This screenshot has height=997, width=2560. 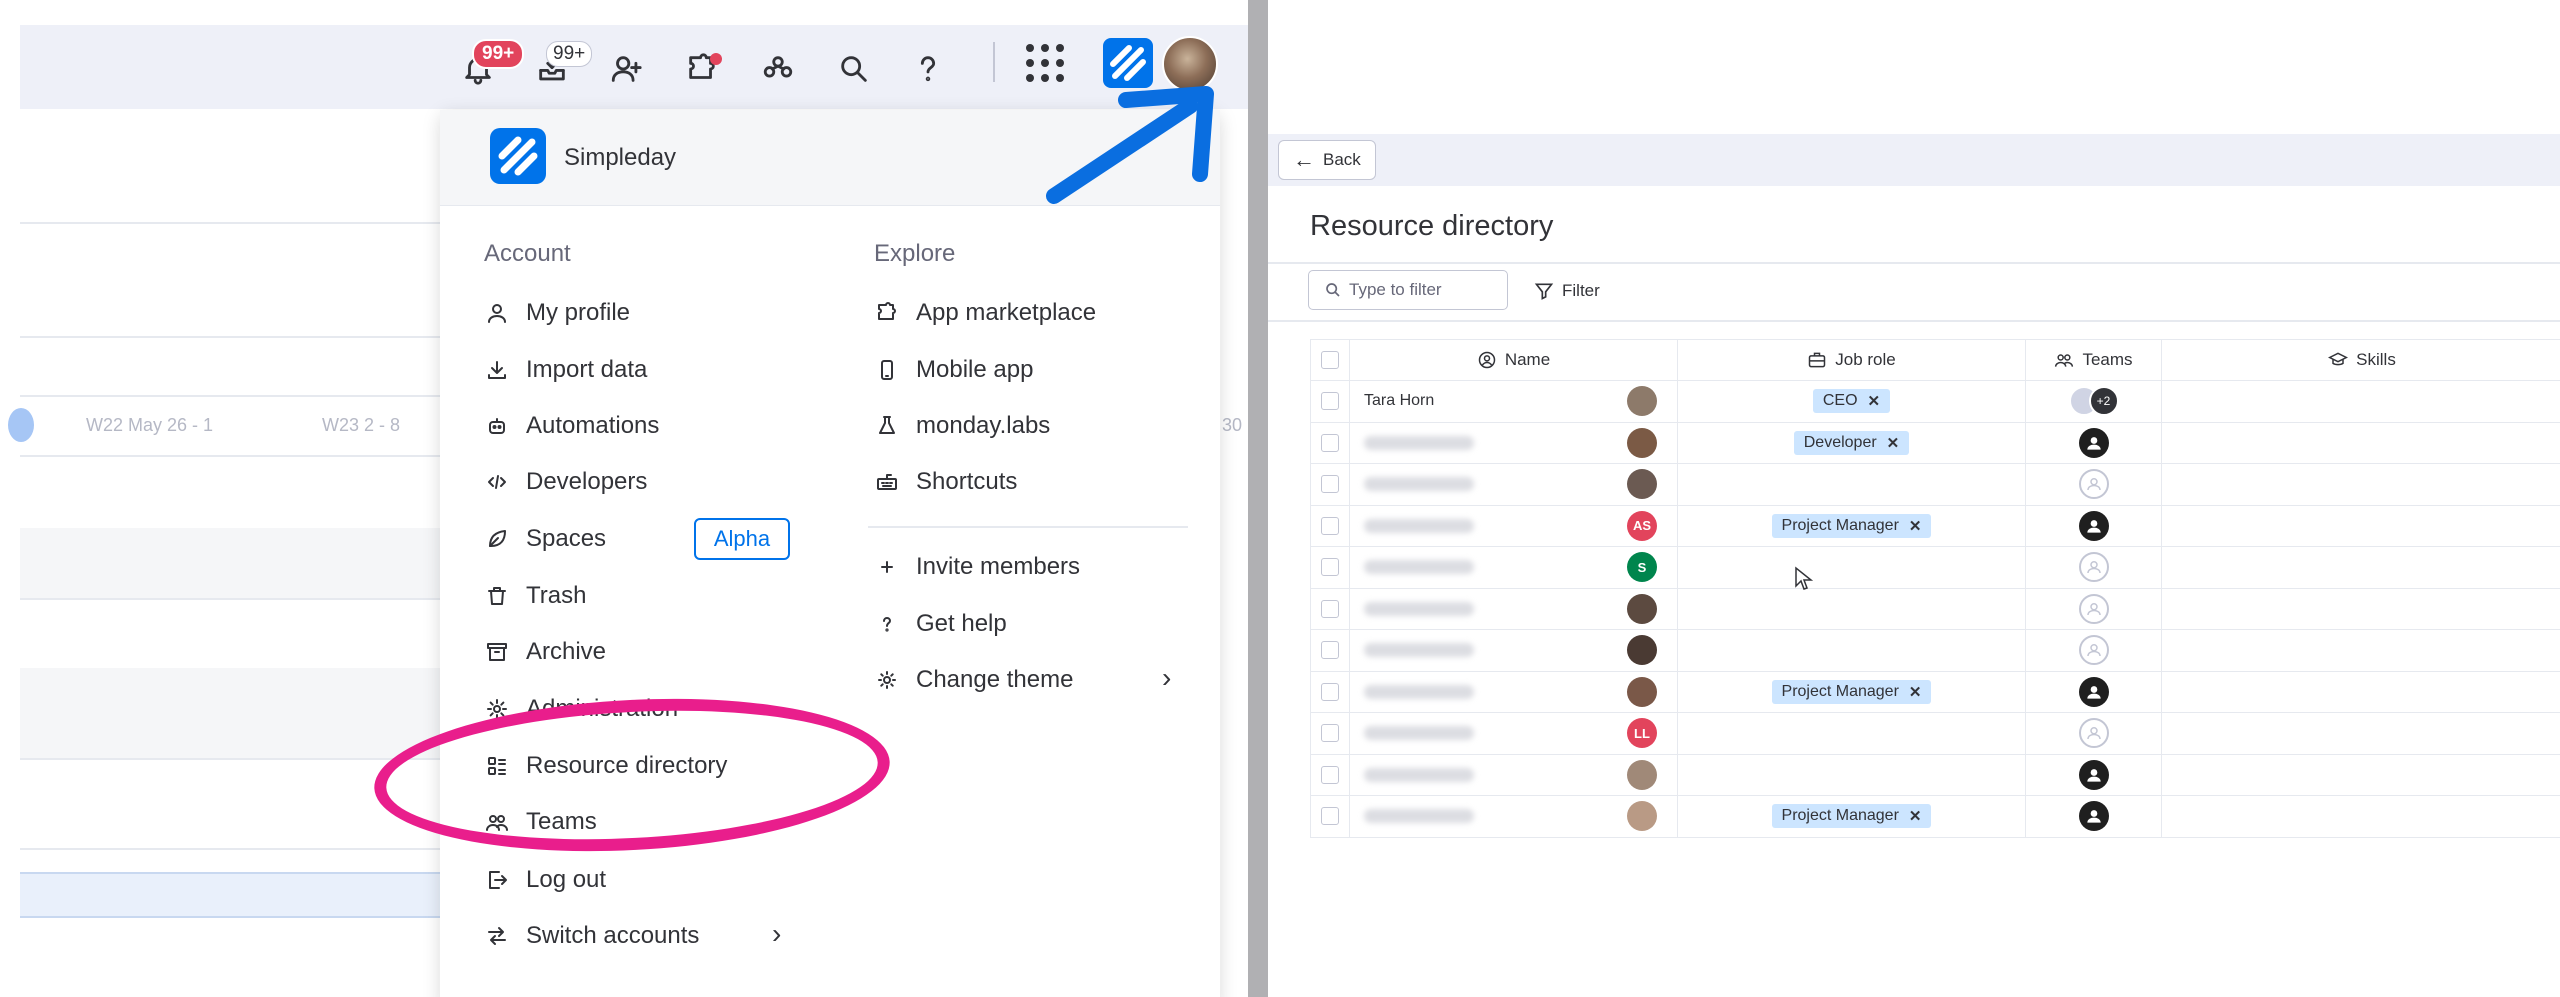 I want to click on teams-cell: +2, so click(x=2094, y=401).